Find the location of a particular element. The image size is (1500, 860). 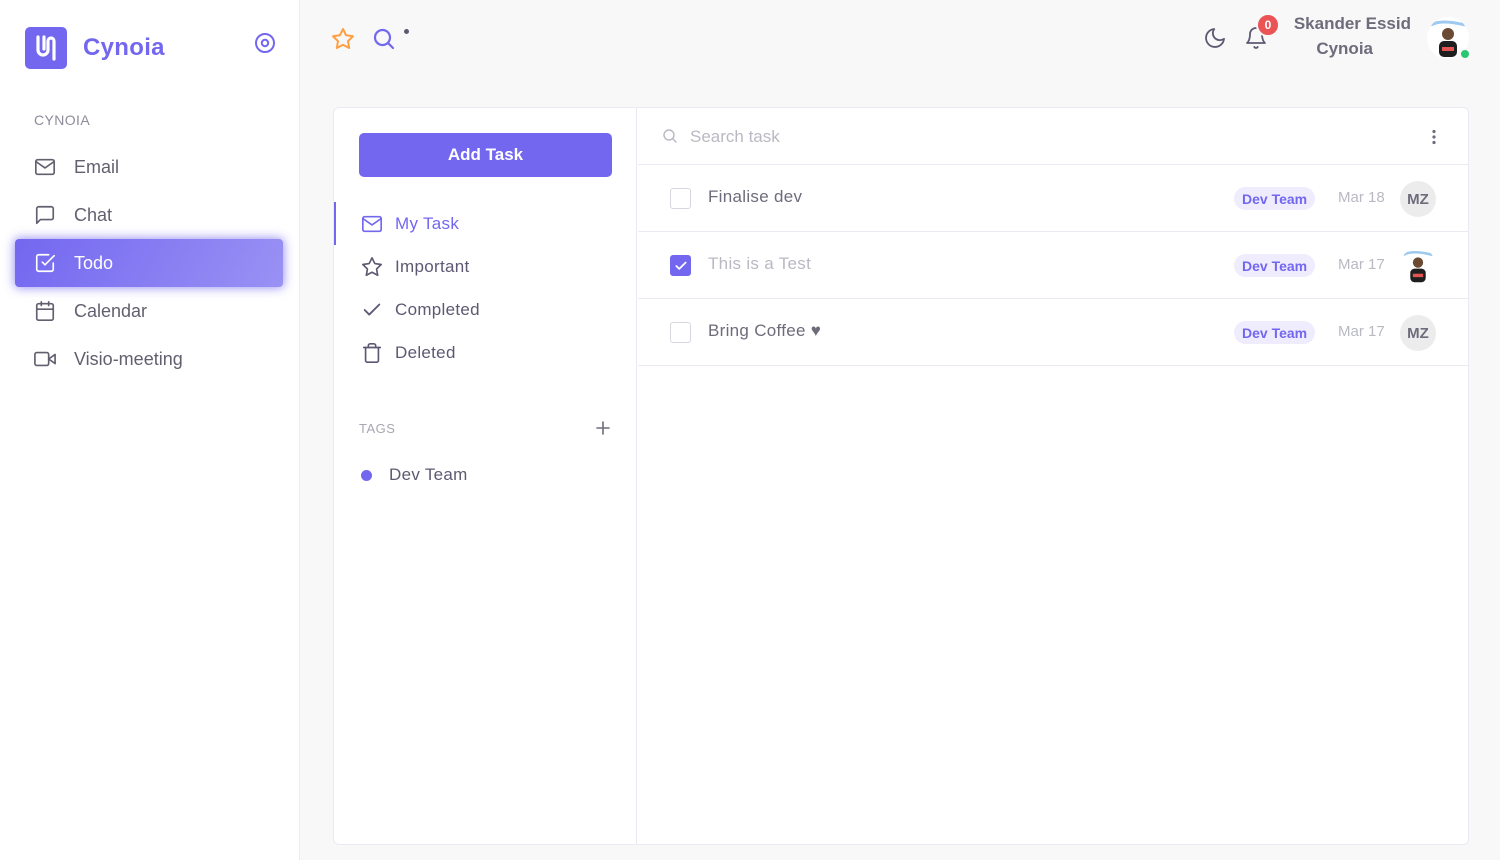

tag-label: Dev Team is located at coordinates (428, 474).